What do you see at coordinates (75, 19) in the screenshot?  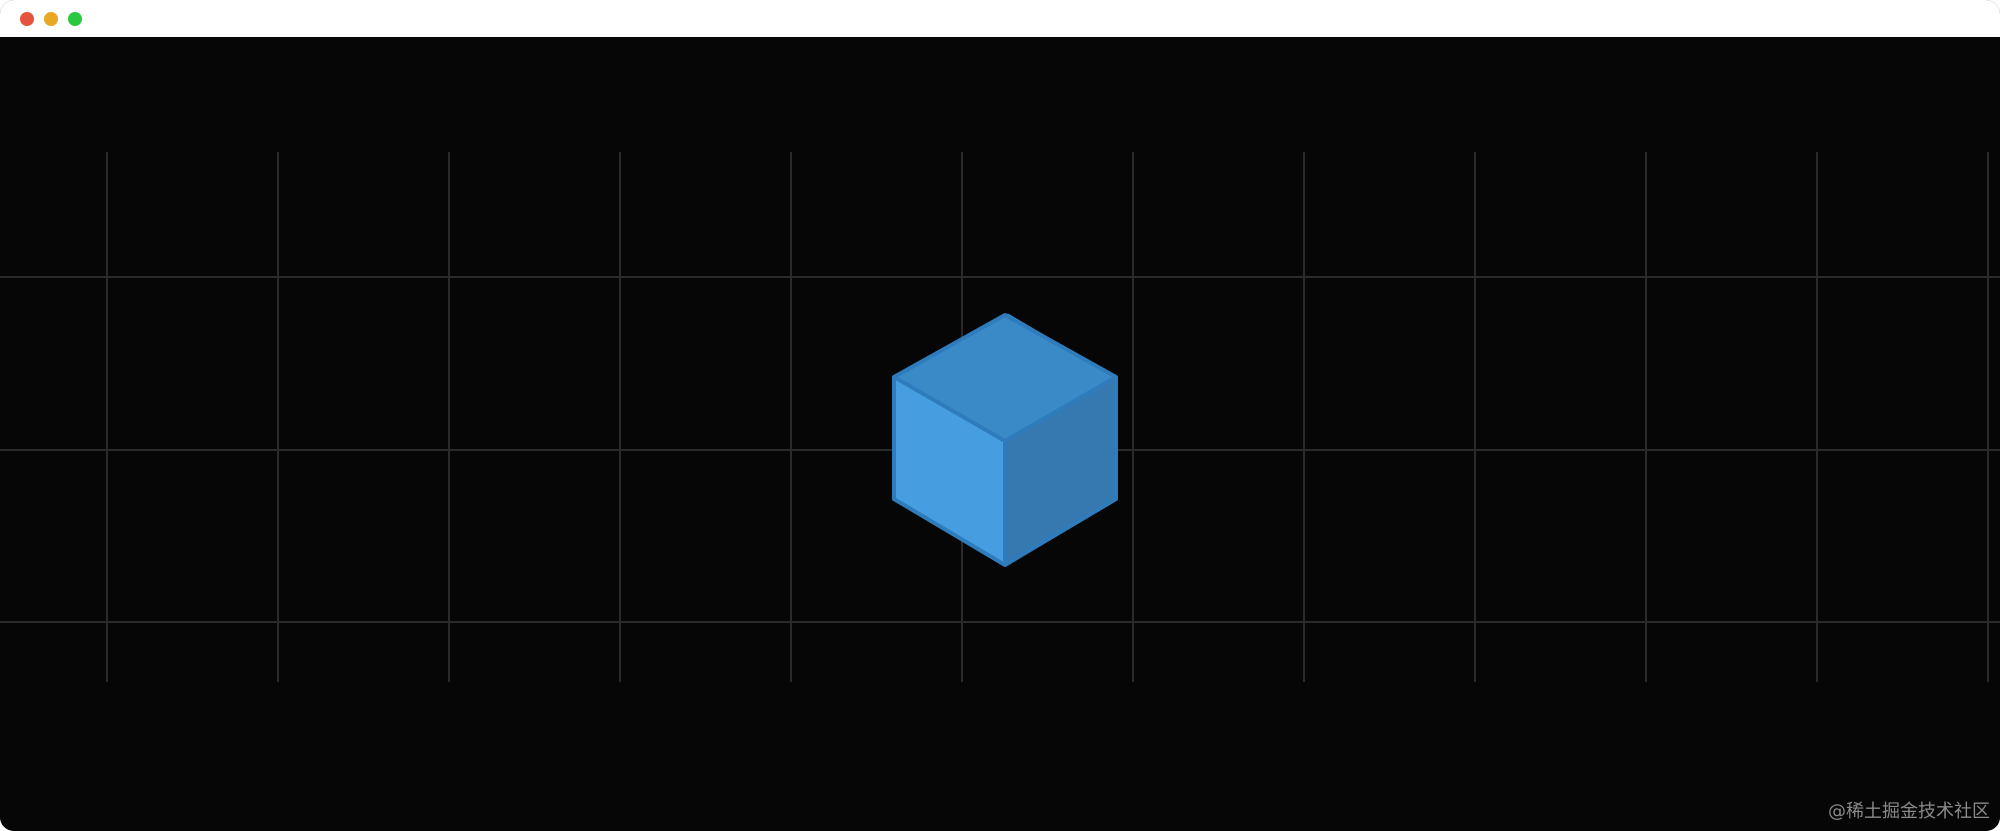 I see `maximize-window-button` at bounding box center [75, 19].